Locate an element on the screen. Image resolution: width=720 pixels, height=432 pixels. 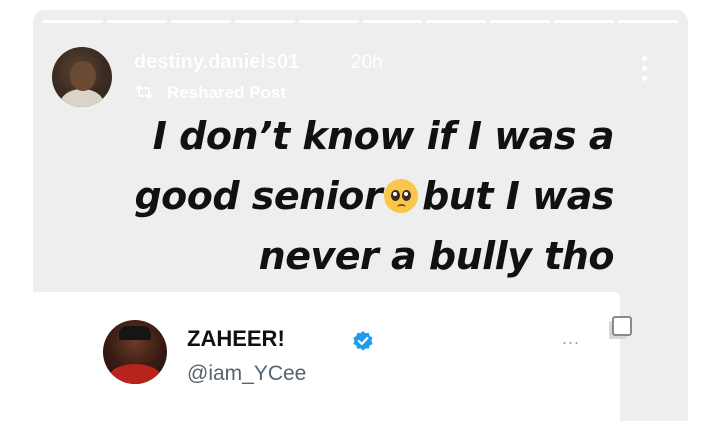
reshare-icon is located at coordinates (144, 92).